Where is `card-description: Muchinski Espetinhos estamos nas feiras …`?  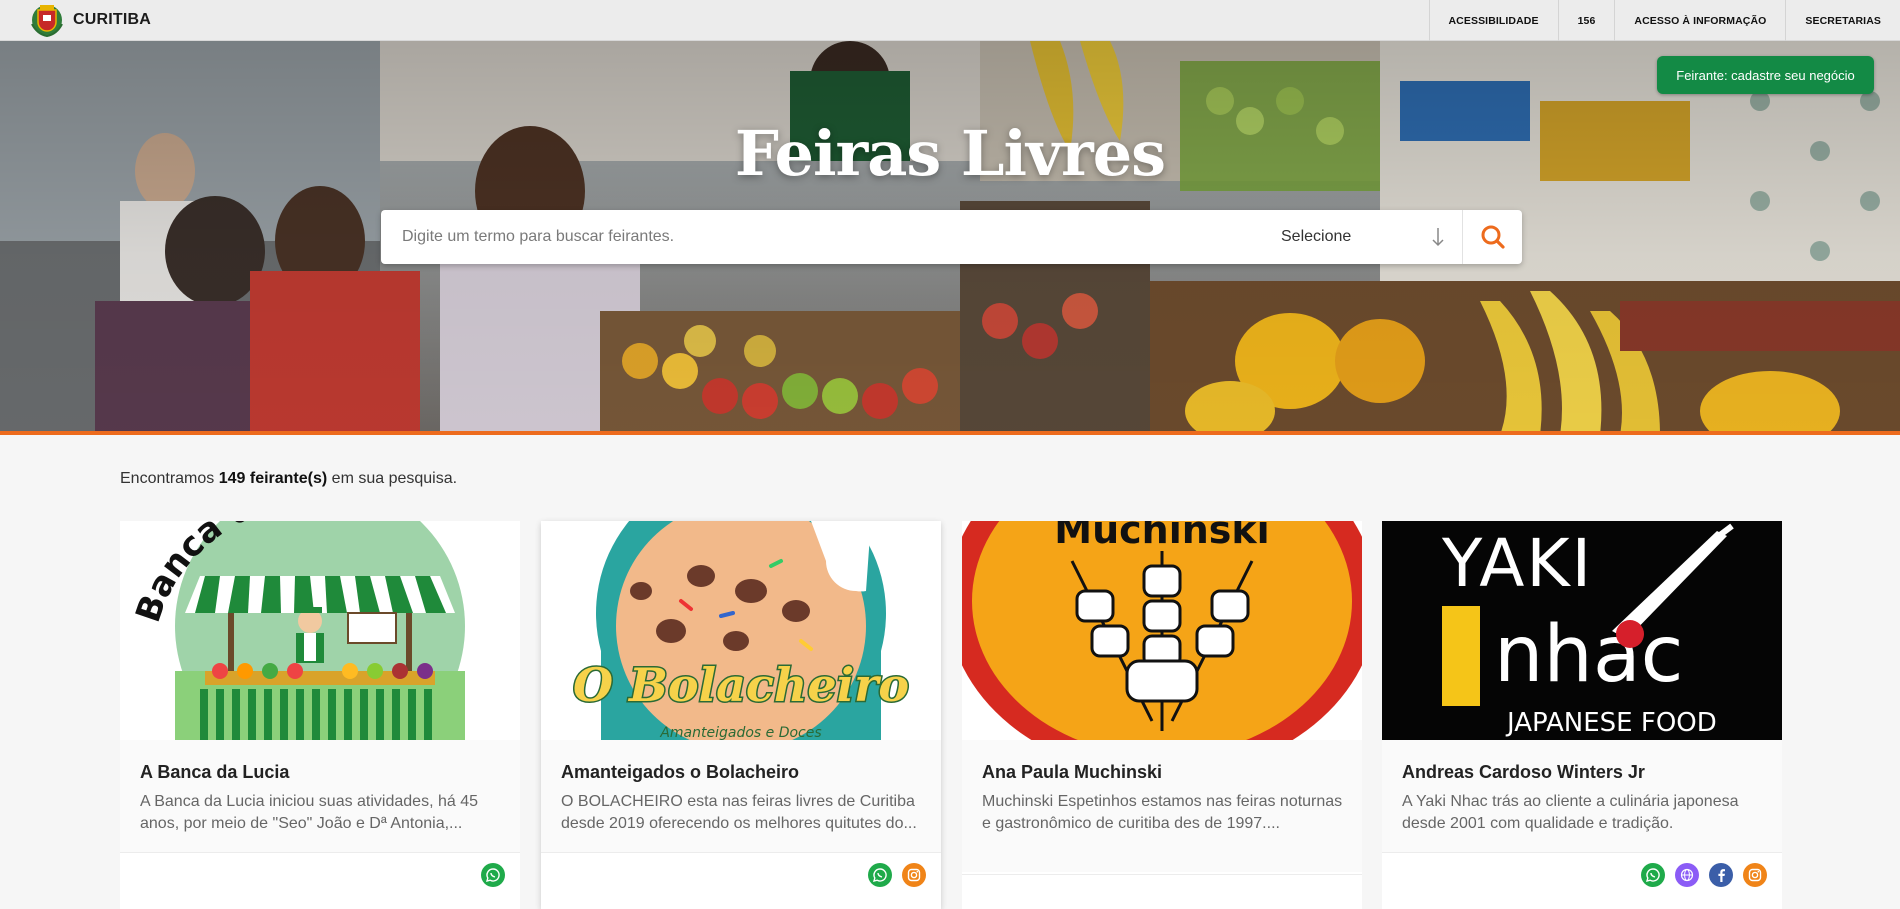
card-description: Muchinski Espetinhos estamos nas feiras … is located at coordinates (1162, 812).